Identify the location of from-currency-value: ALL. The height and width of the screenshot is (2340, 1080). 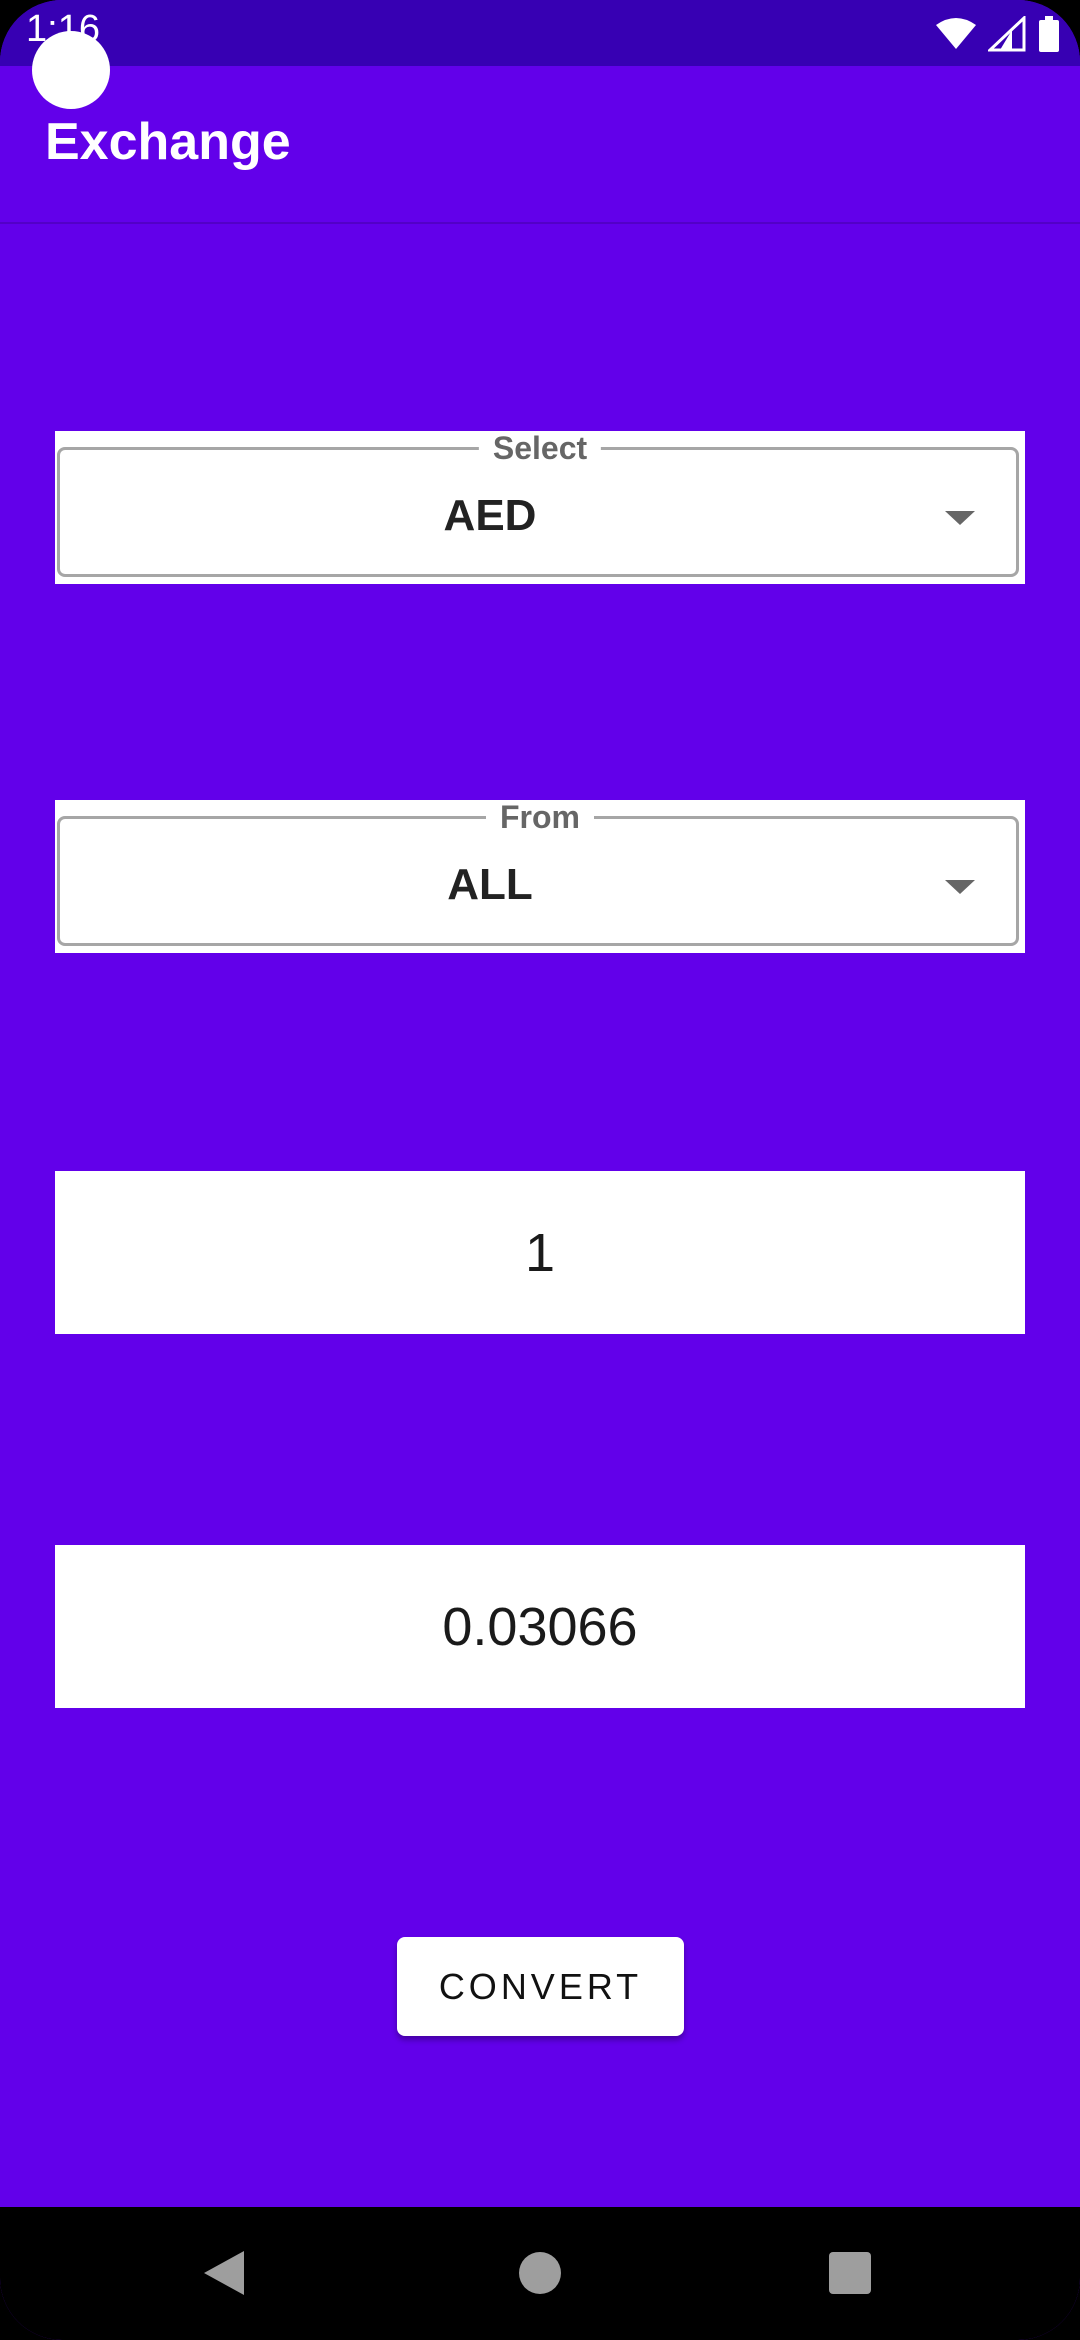
(490, 884).